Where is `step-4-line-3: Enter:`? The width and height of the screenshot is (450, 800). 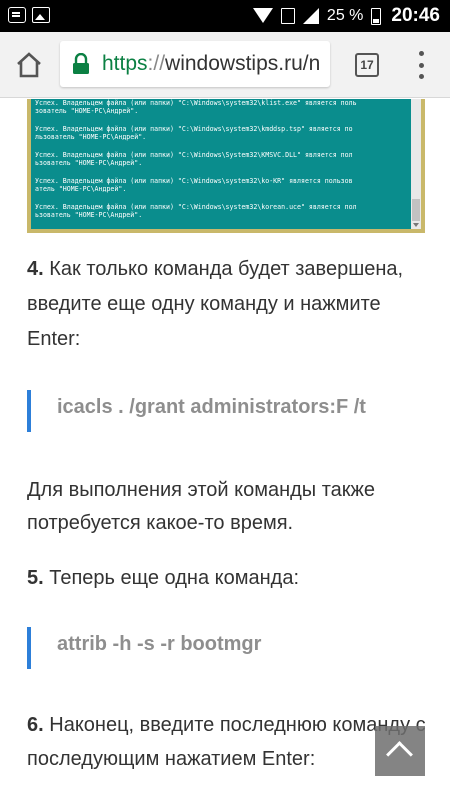
step-4-line-3: Enter: is located at coordinates (54, 339).